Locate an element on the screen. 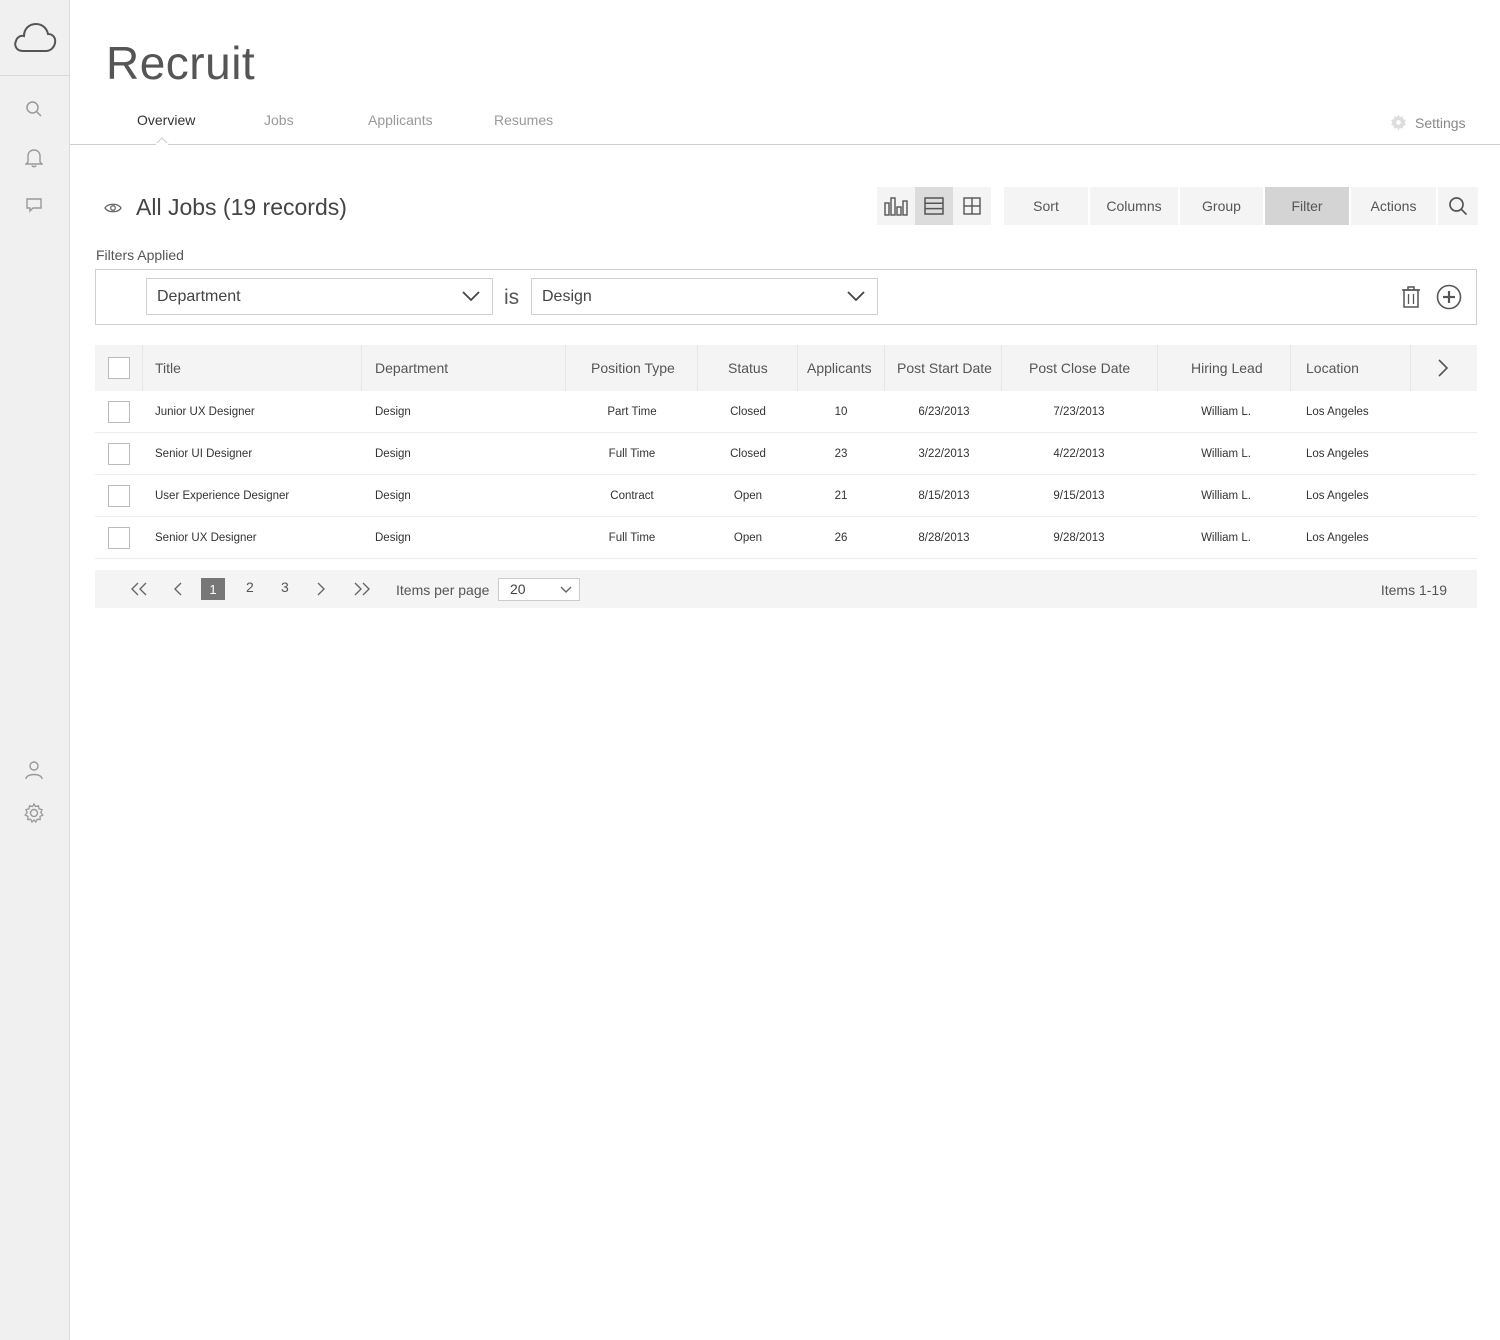 The height and width of the screenshot is (1340, 1500). filter-value: Design is located at coordinates (567, 296).